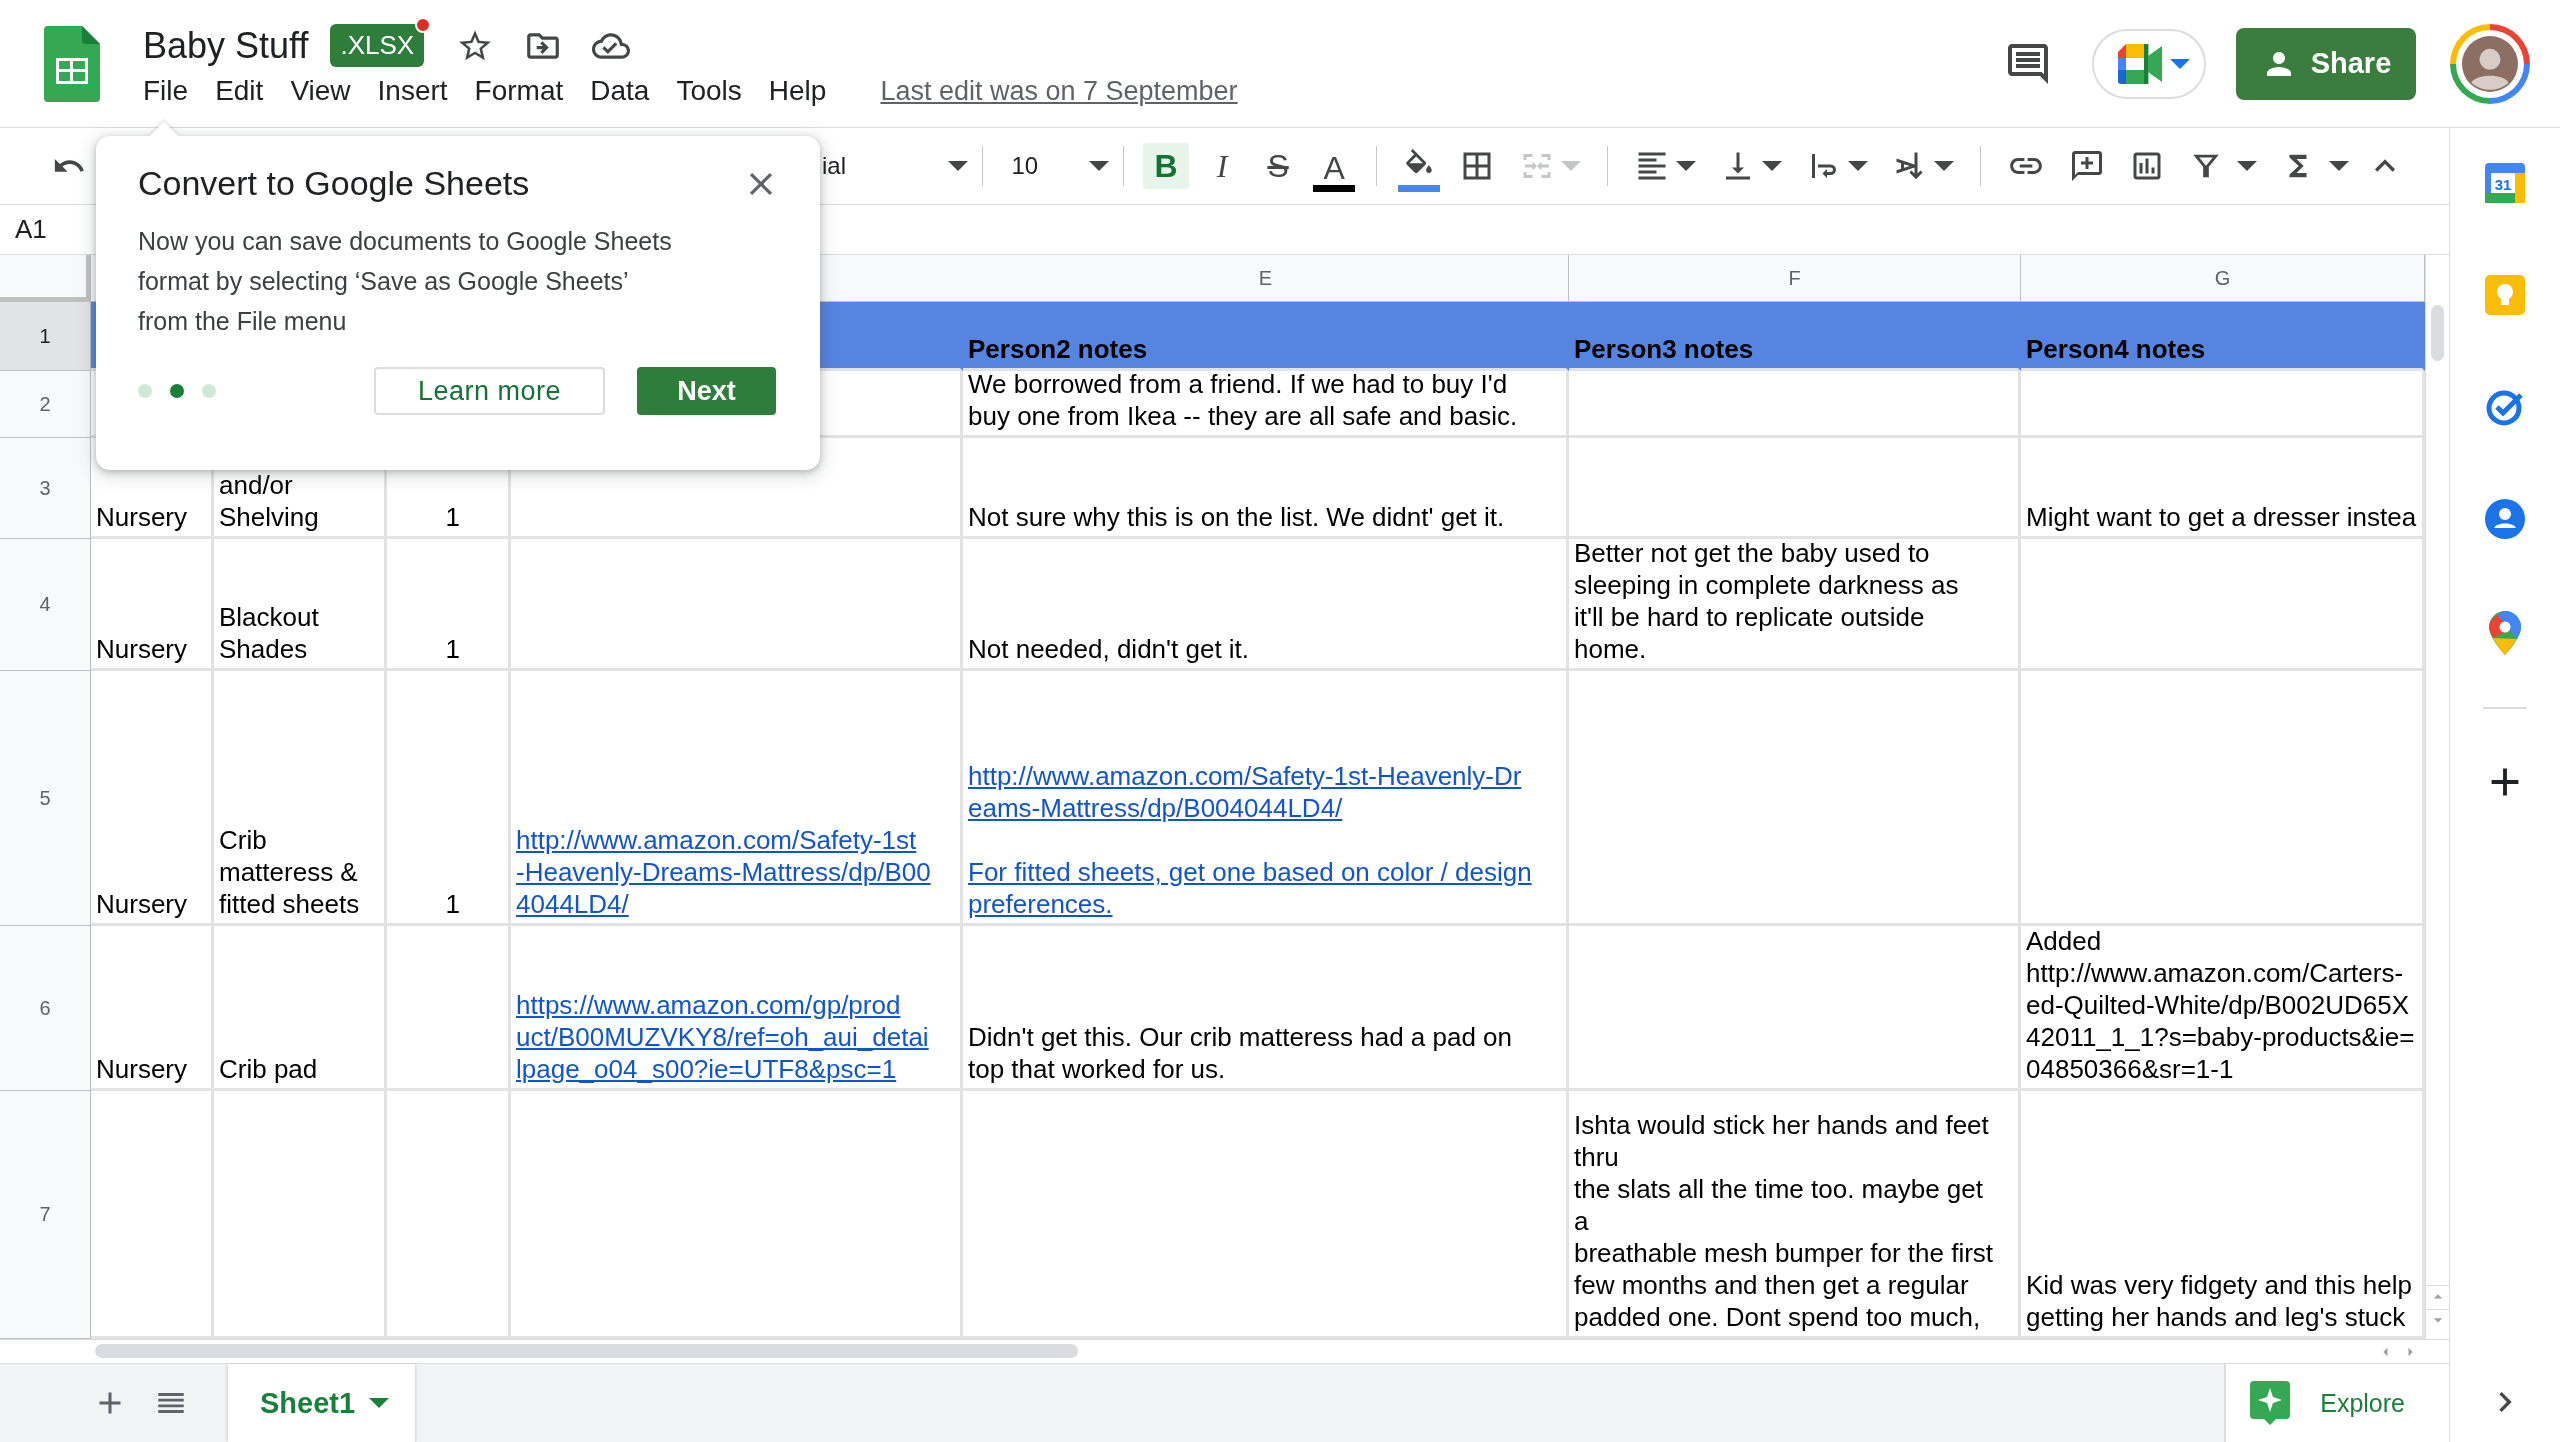 This screenshot has height=1442, width=2560. Describe the element at coordinates (1265, 888) in the screenshot. I see `link: For fitted sheets, get one based on color / design preferences.` at that location.